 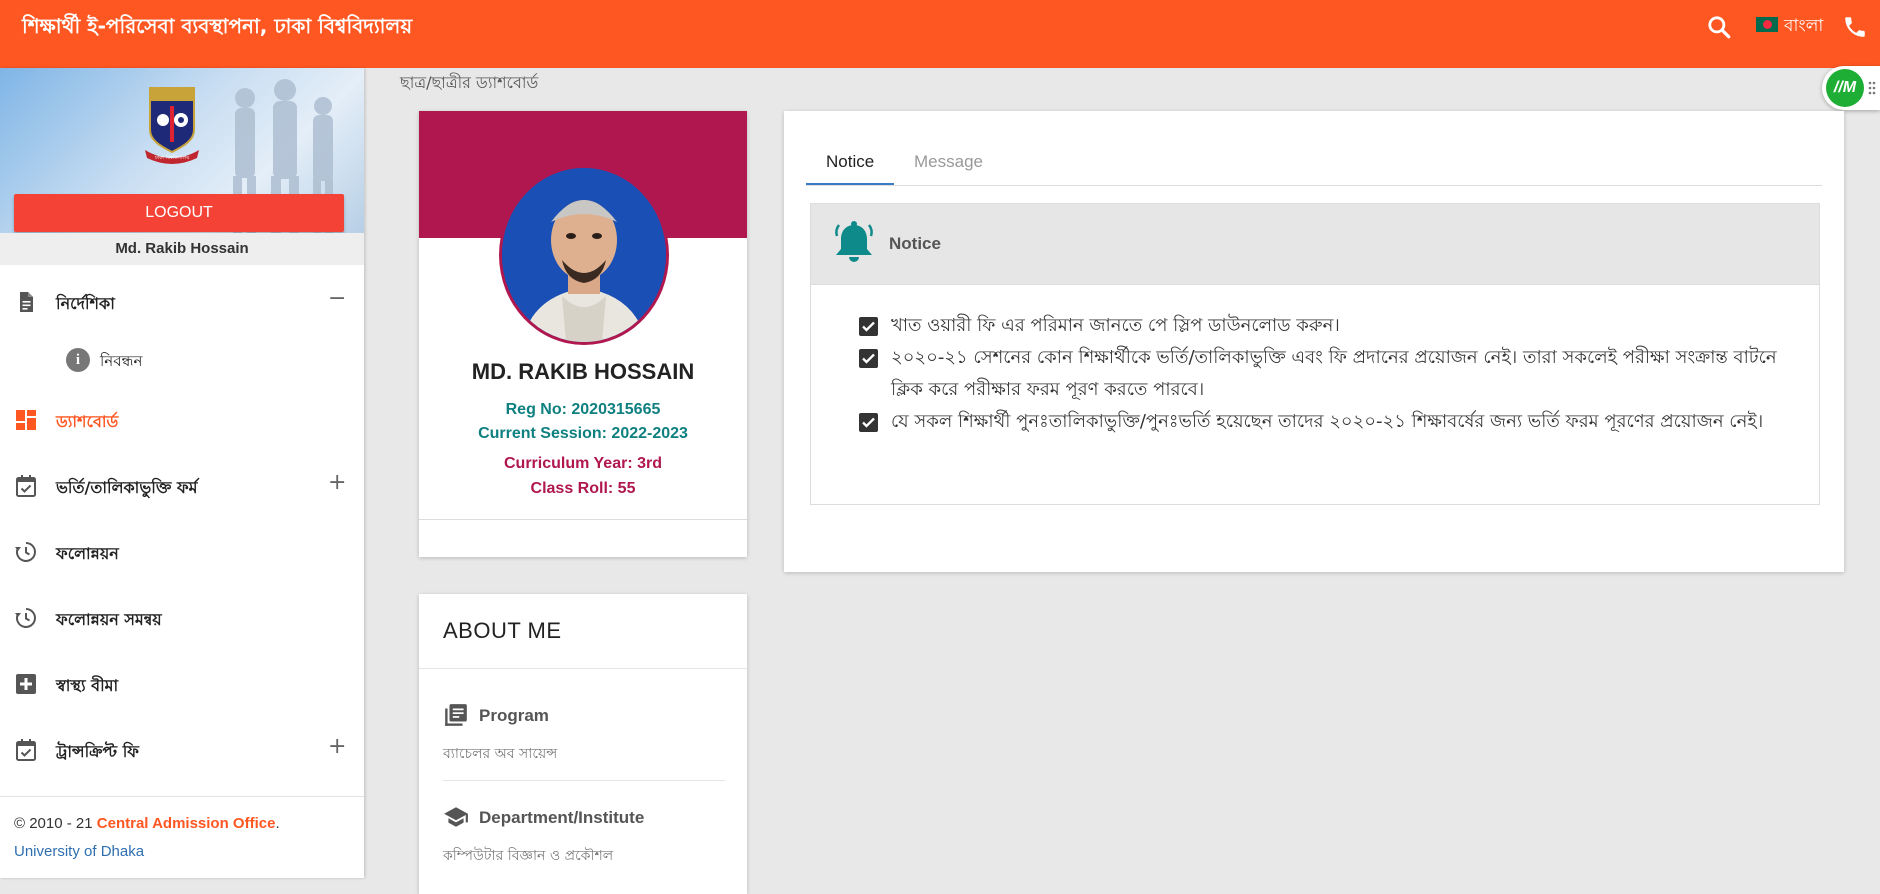 What do you see at coordinates (337, 298) in the screenshot?
I see `collapse-icon: −` at bounding box center [337, 298].